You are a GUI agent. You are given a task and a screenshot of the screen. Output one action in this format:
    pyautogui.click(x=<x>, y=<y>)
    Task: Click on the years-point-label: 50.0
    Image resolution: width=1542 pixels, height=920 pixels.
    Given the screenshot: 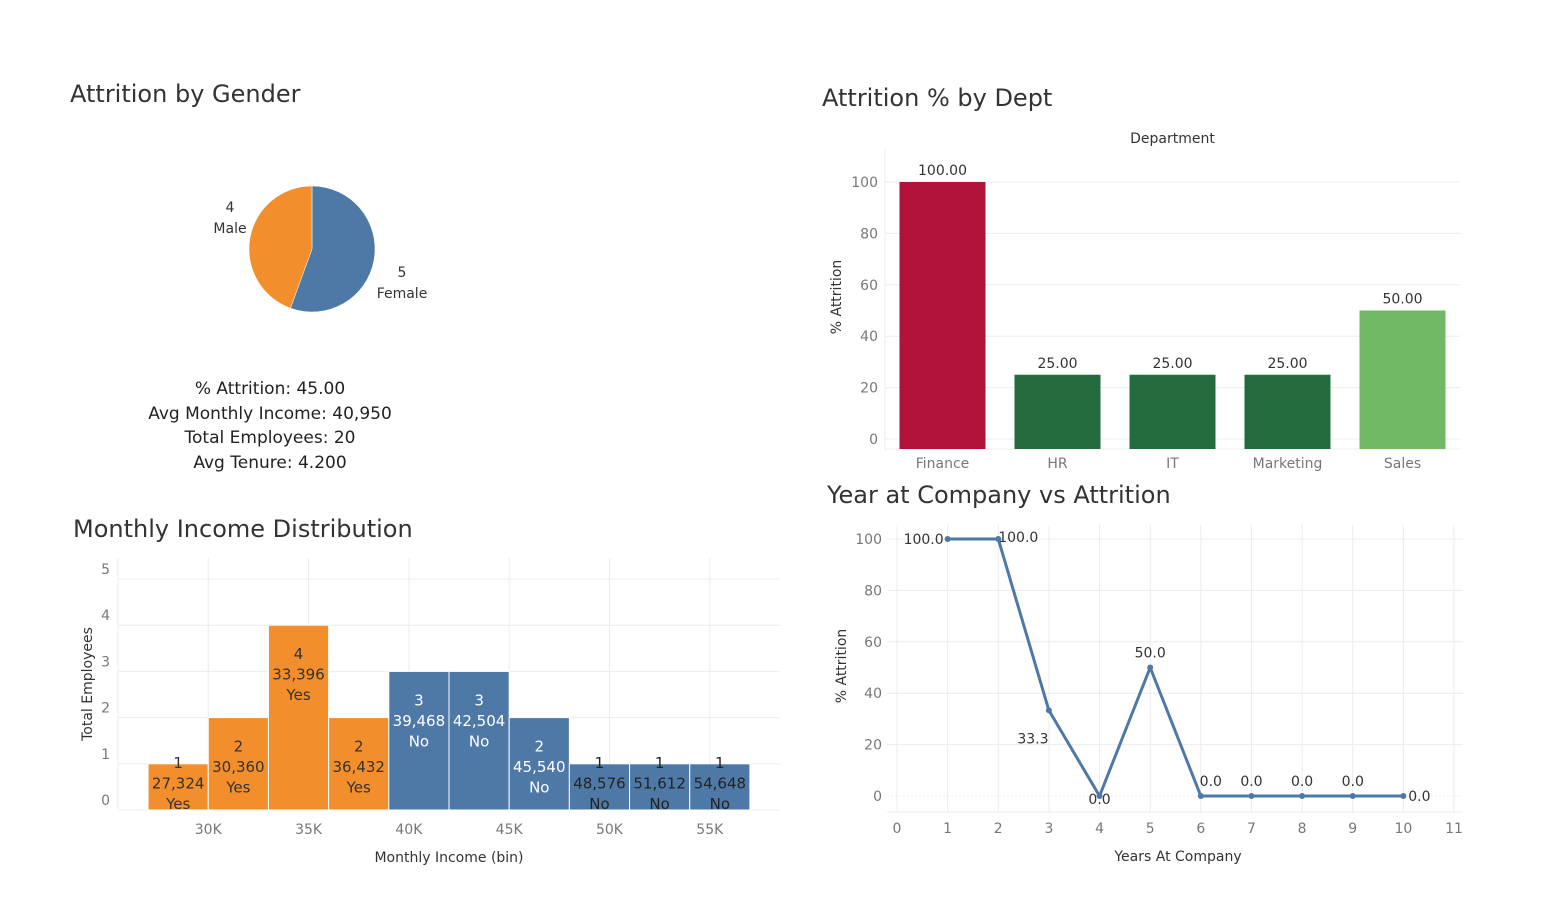 What is the action you would take?
    pyautogui.click(x=1150, y=654)
    